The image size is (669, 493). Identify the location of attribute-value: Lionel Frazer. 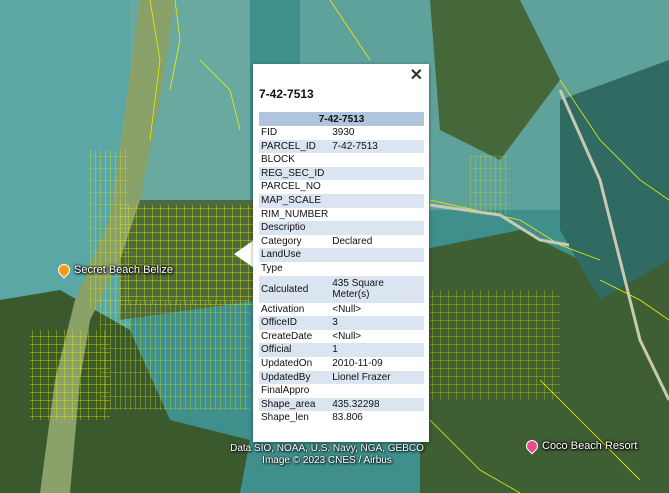
(377, 377).